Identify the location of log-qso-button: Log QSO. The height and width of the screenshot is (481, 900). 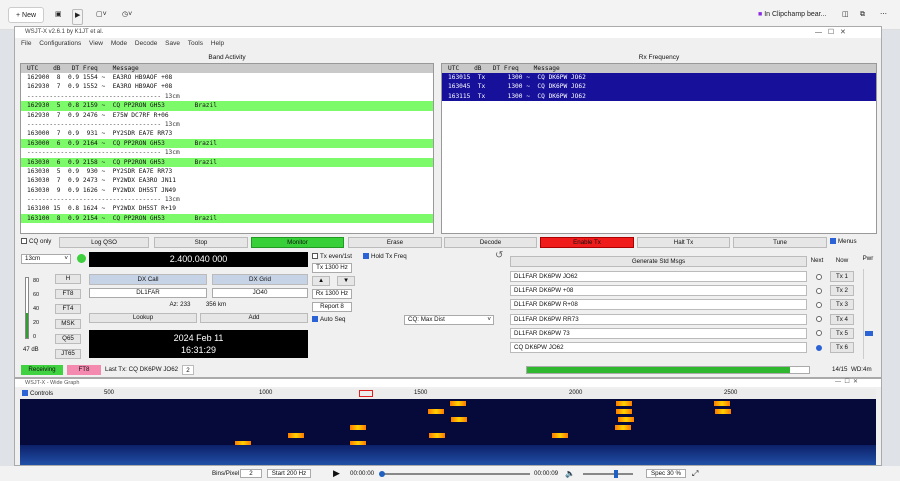
(104, 242).